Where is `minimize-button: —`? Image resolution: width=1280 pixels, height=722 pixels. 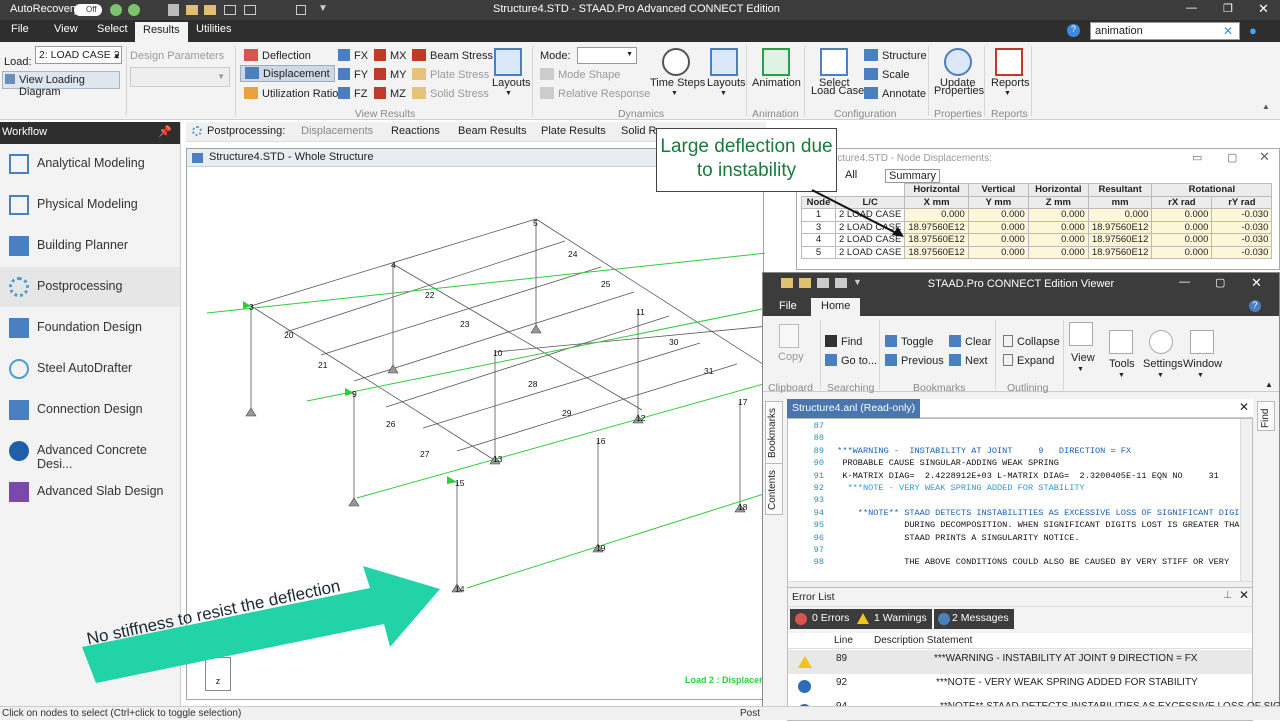 minimize-button: — is located at coordinates (1191, 8).